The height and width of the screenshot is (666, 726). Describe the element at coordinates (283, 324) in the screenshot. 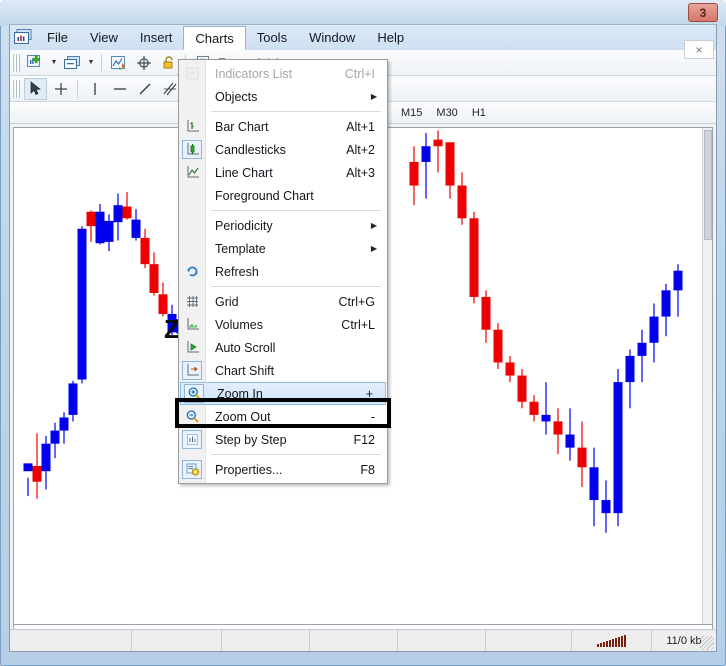

I see `menu-item-volumes: Volumes Ctrl+L` at that location.